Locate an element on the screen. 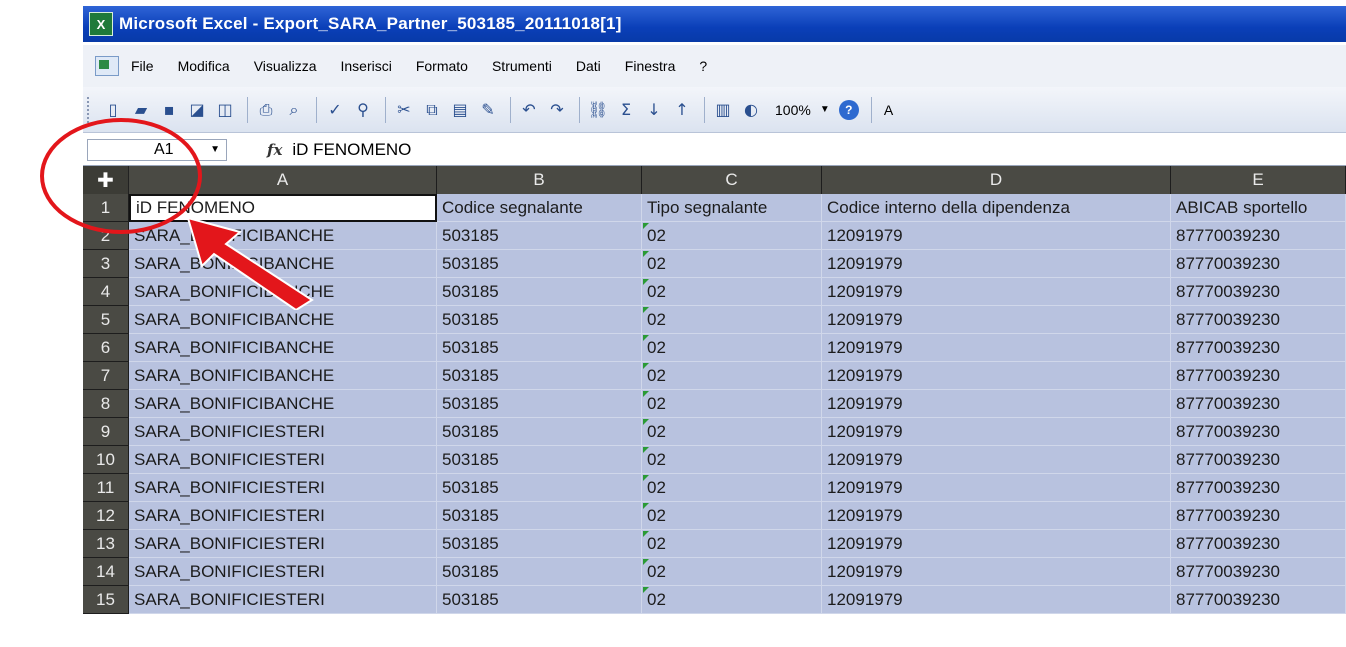  redo-icon: ↷ is located at coordinates (557, 110).